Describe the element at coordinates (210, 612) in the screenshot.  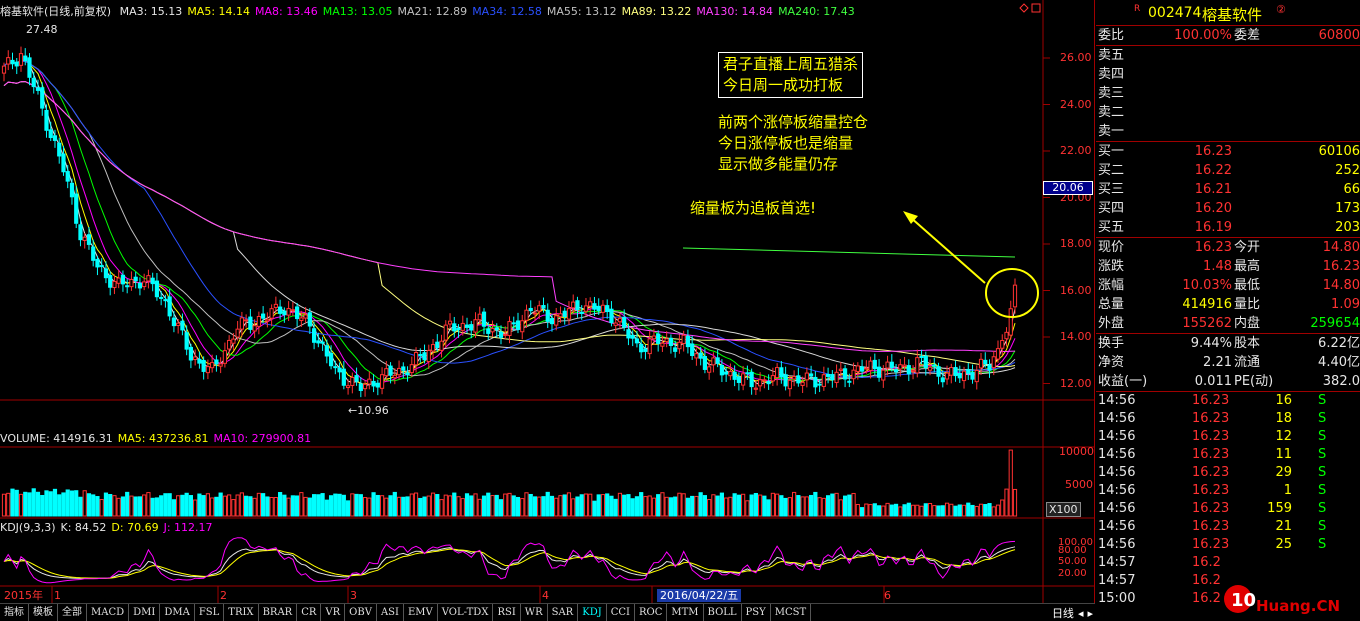
I see `indicator-button: FSL` at that location.